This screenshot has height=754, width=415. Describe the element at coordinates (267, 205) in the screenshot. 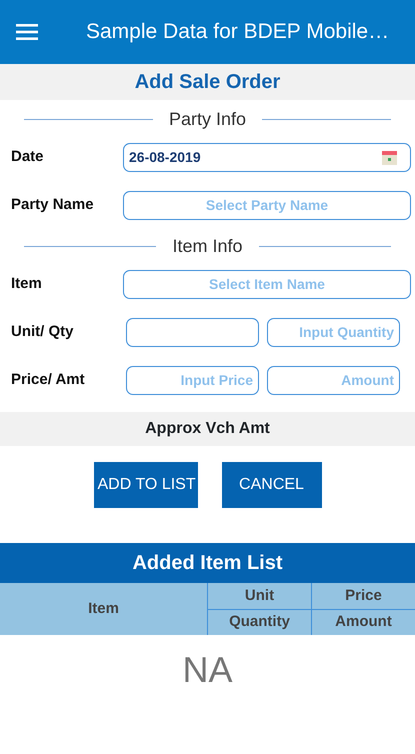

I see `select-field: Select Party Name` at that location.